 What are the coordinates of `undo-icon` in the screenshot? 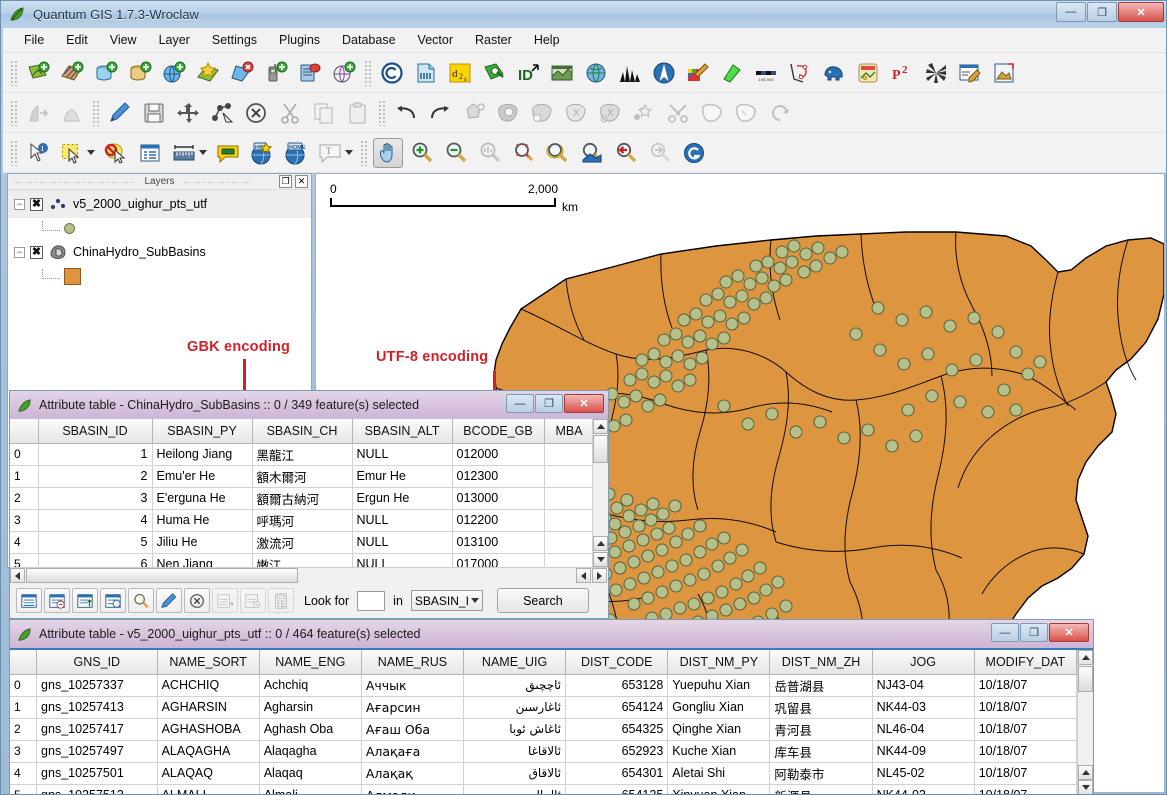 It's located at (406, 113).